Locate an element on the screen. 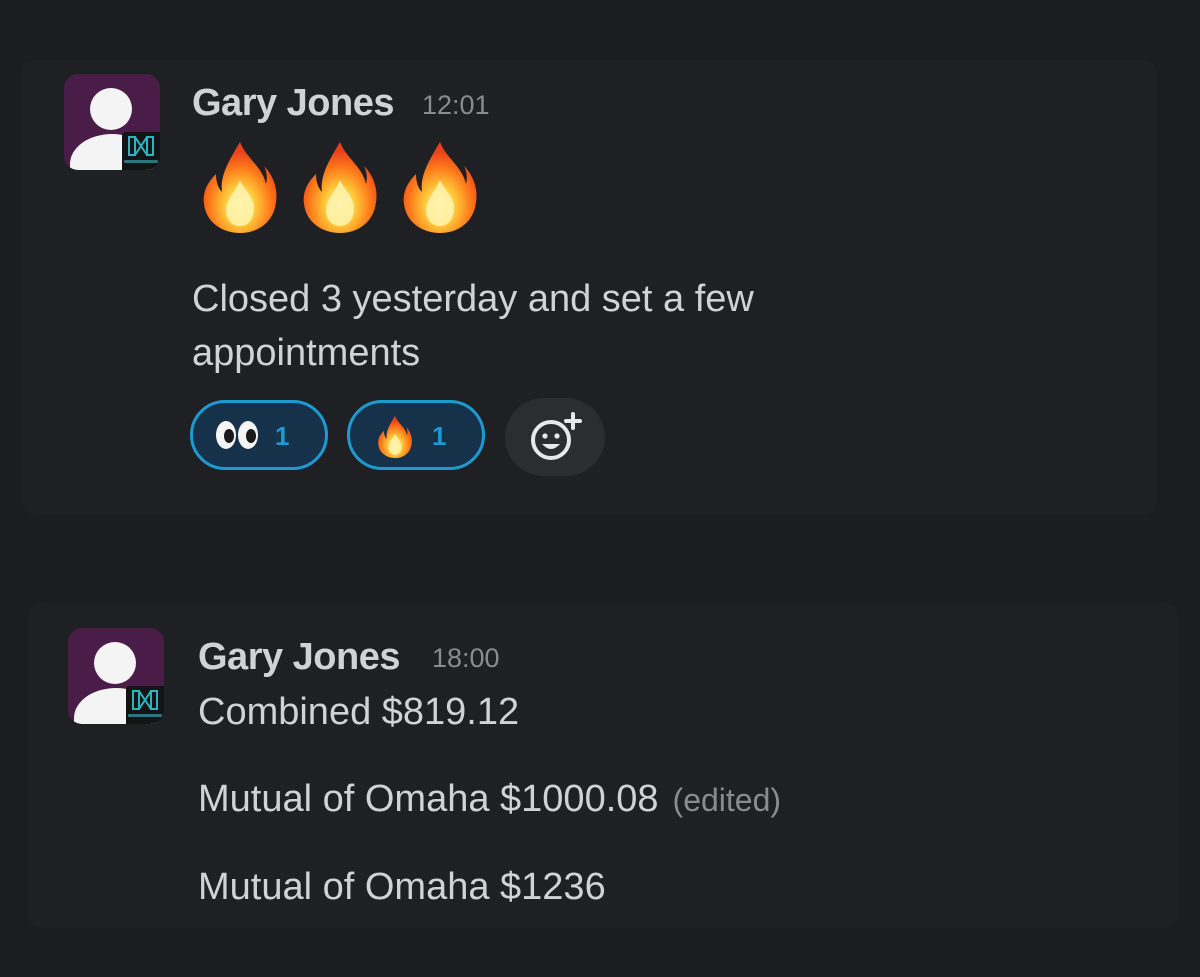 The height and width of the screenshot is (977, 1200). message-text-line: Mutual of Omaha $1236 is located at coordinates (402, 887).